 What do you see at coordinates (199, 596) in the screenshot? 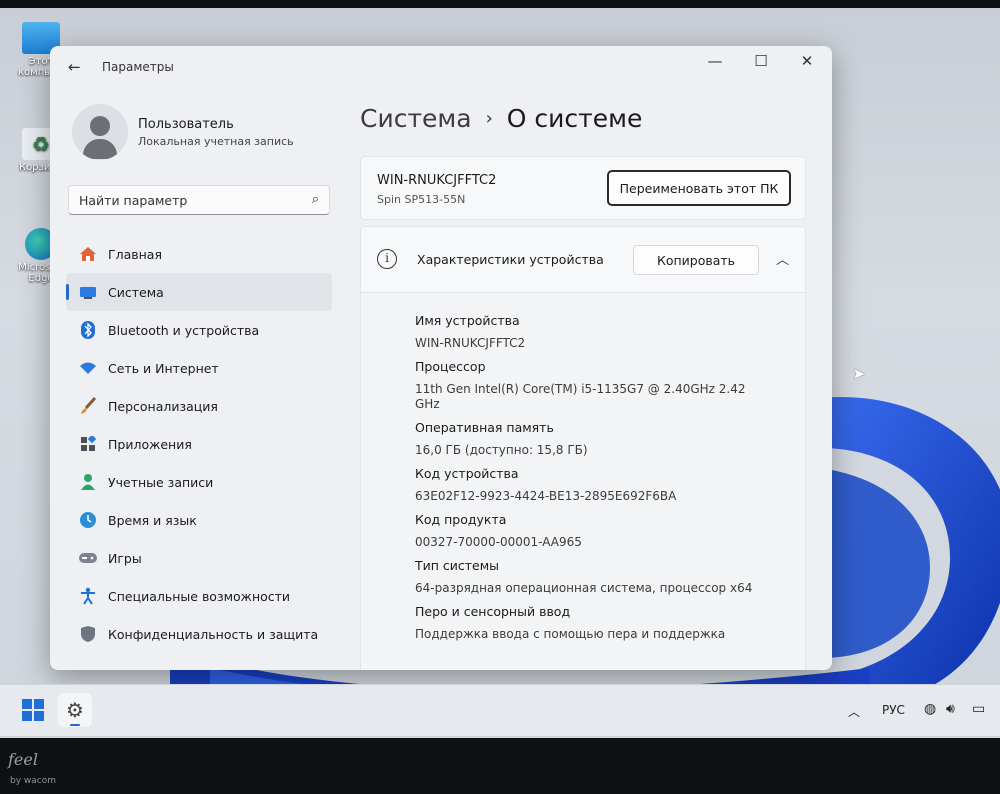
I see `sidebar-item-accessibility: Специальные возможности` at bounding box center [199, 596].